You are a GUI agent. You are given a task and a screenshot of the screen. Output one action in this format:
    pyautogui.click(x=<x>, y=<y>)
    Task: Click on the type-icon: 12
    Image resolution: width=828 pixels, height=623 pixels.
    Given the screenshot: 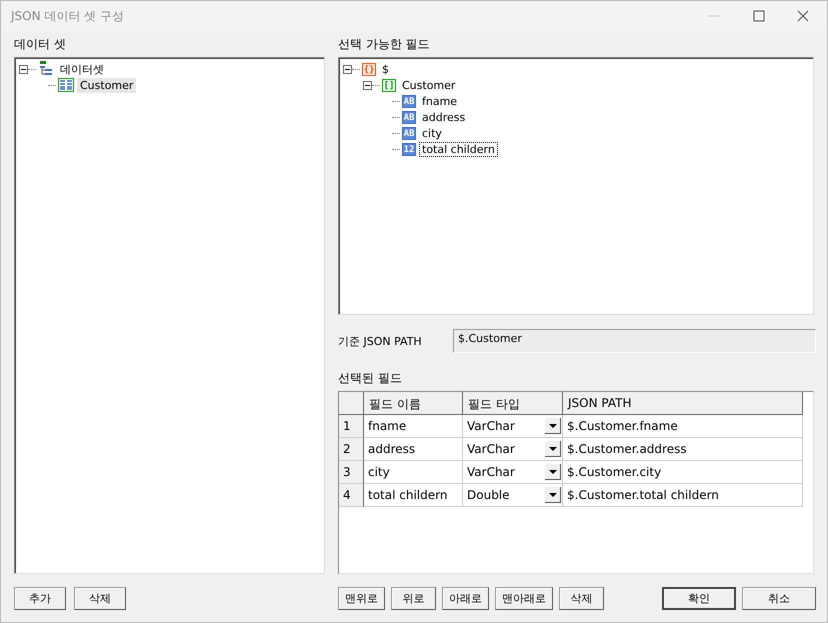 What is the action you would take?
    pyautogui.click(x=409, y=149)
    